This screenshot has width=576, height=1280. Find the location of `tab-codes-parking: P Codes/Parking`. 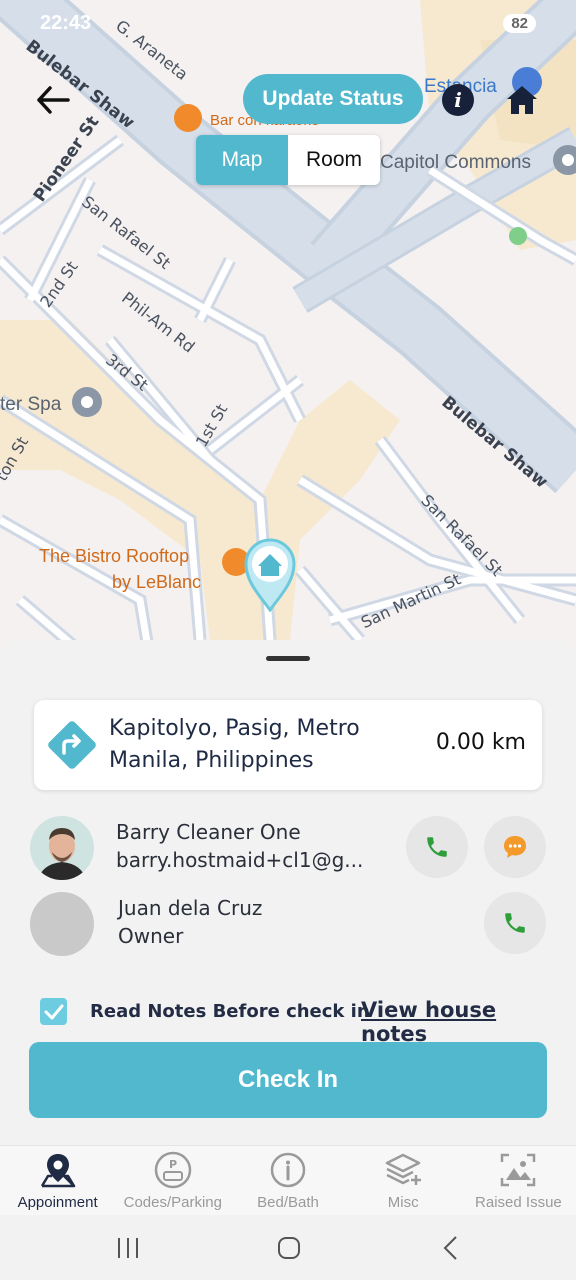

tab-codes-parking: P Codes/Parking is located at coordinates (172, 1180).